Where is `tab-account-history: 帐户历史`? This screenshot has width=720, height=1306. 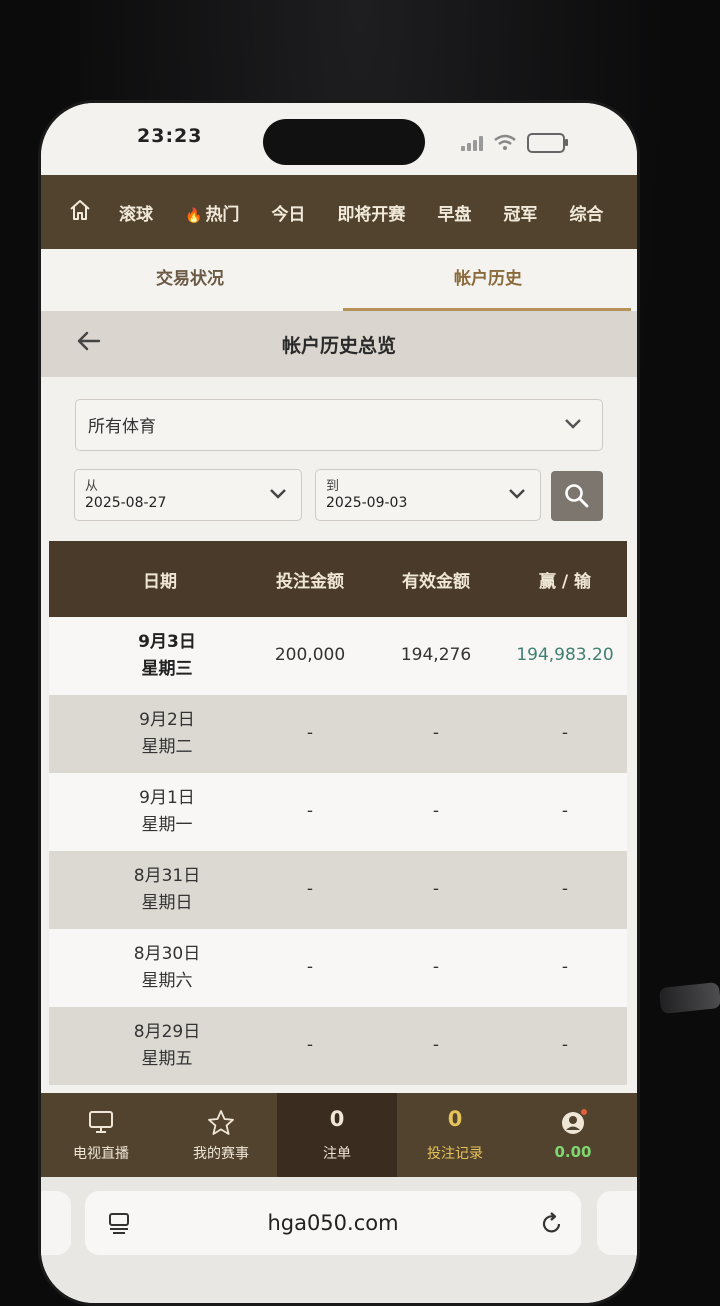 tab-account-history: 帐户历史 is located at coordinates (488, 280).